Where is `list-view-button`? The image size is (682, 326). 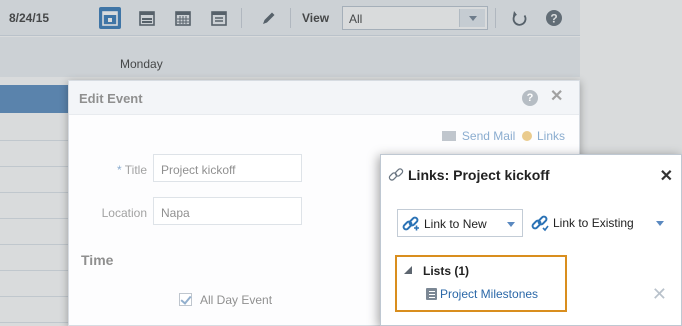
list-view-button is located at coordinates (219, 18).